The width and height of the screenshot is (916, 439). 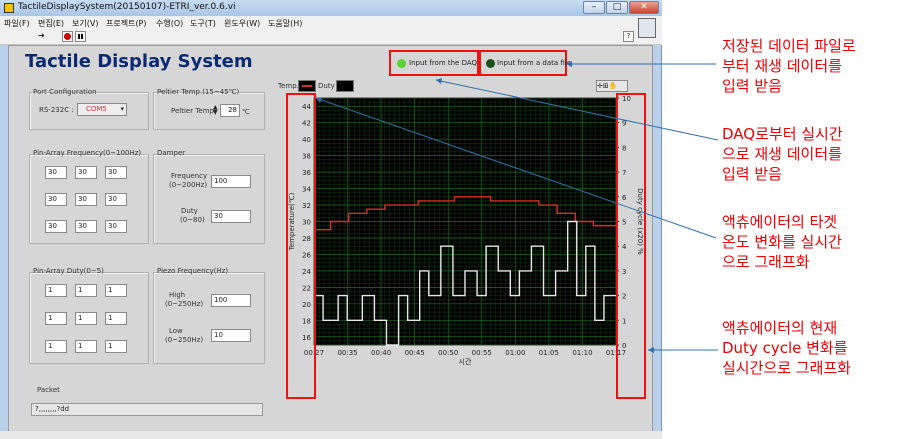 What do you see at coordinates (415, 353) in the screenshot?
I see `x-tick-label: 00:45` at bounding box center [415, 353].